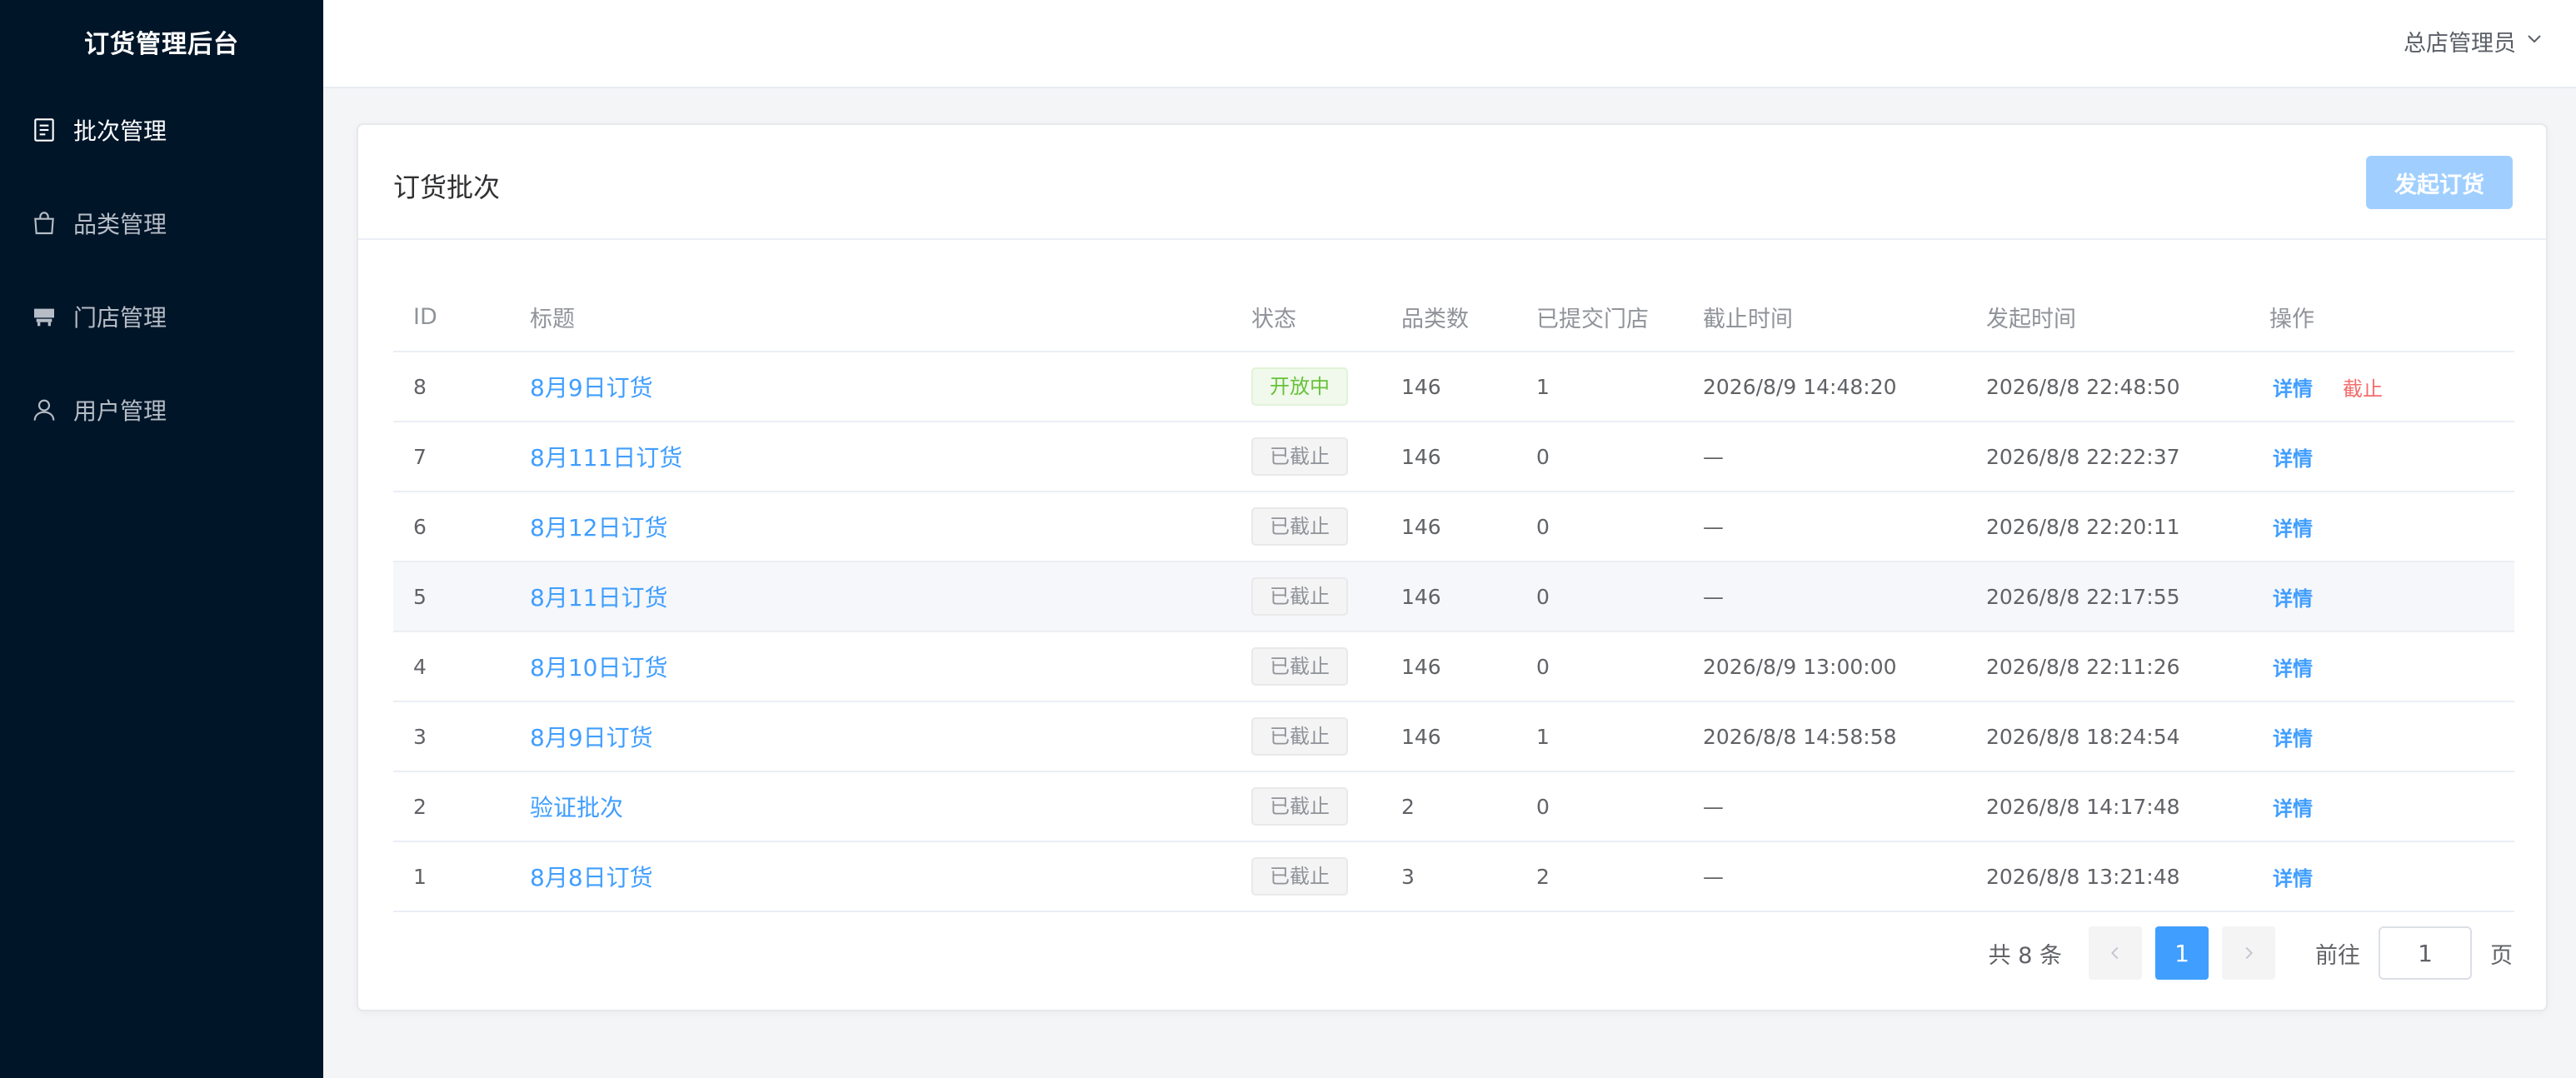  What do you see at coordinates (870, 876) in the screenshot?
I see `cell-title: 8月8日订货` at bounding box center [870, 876].